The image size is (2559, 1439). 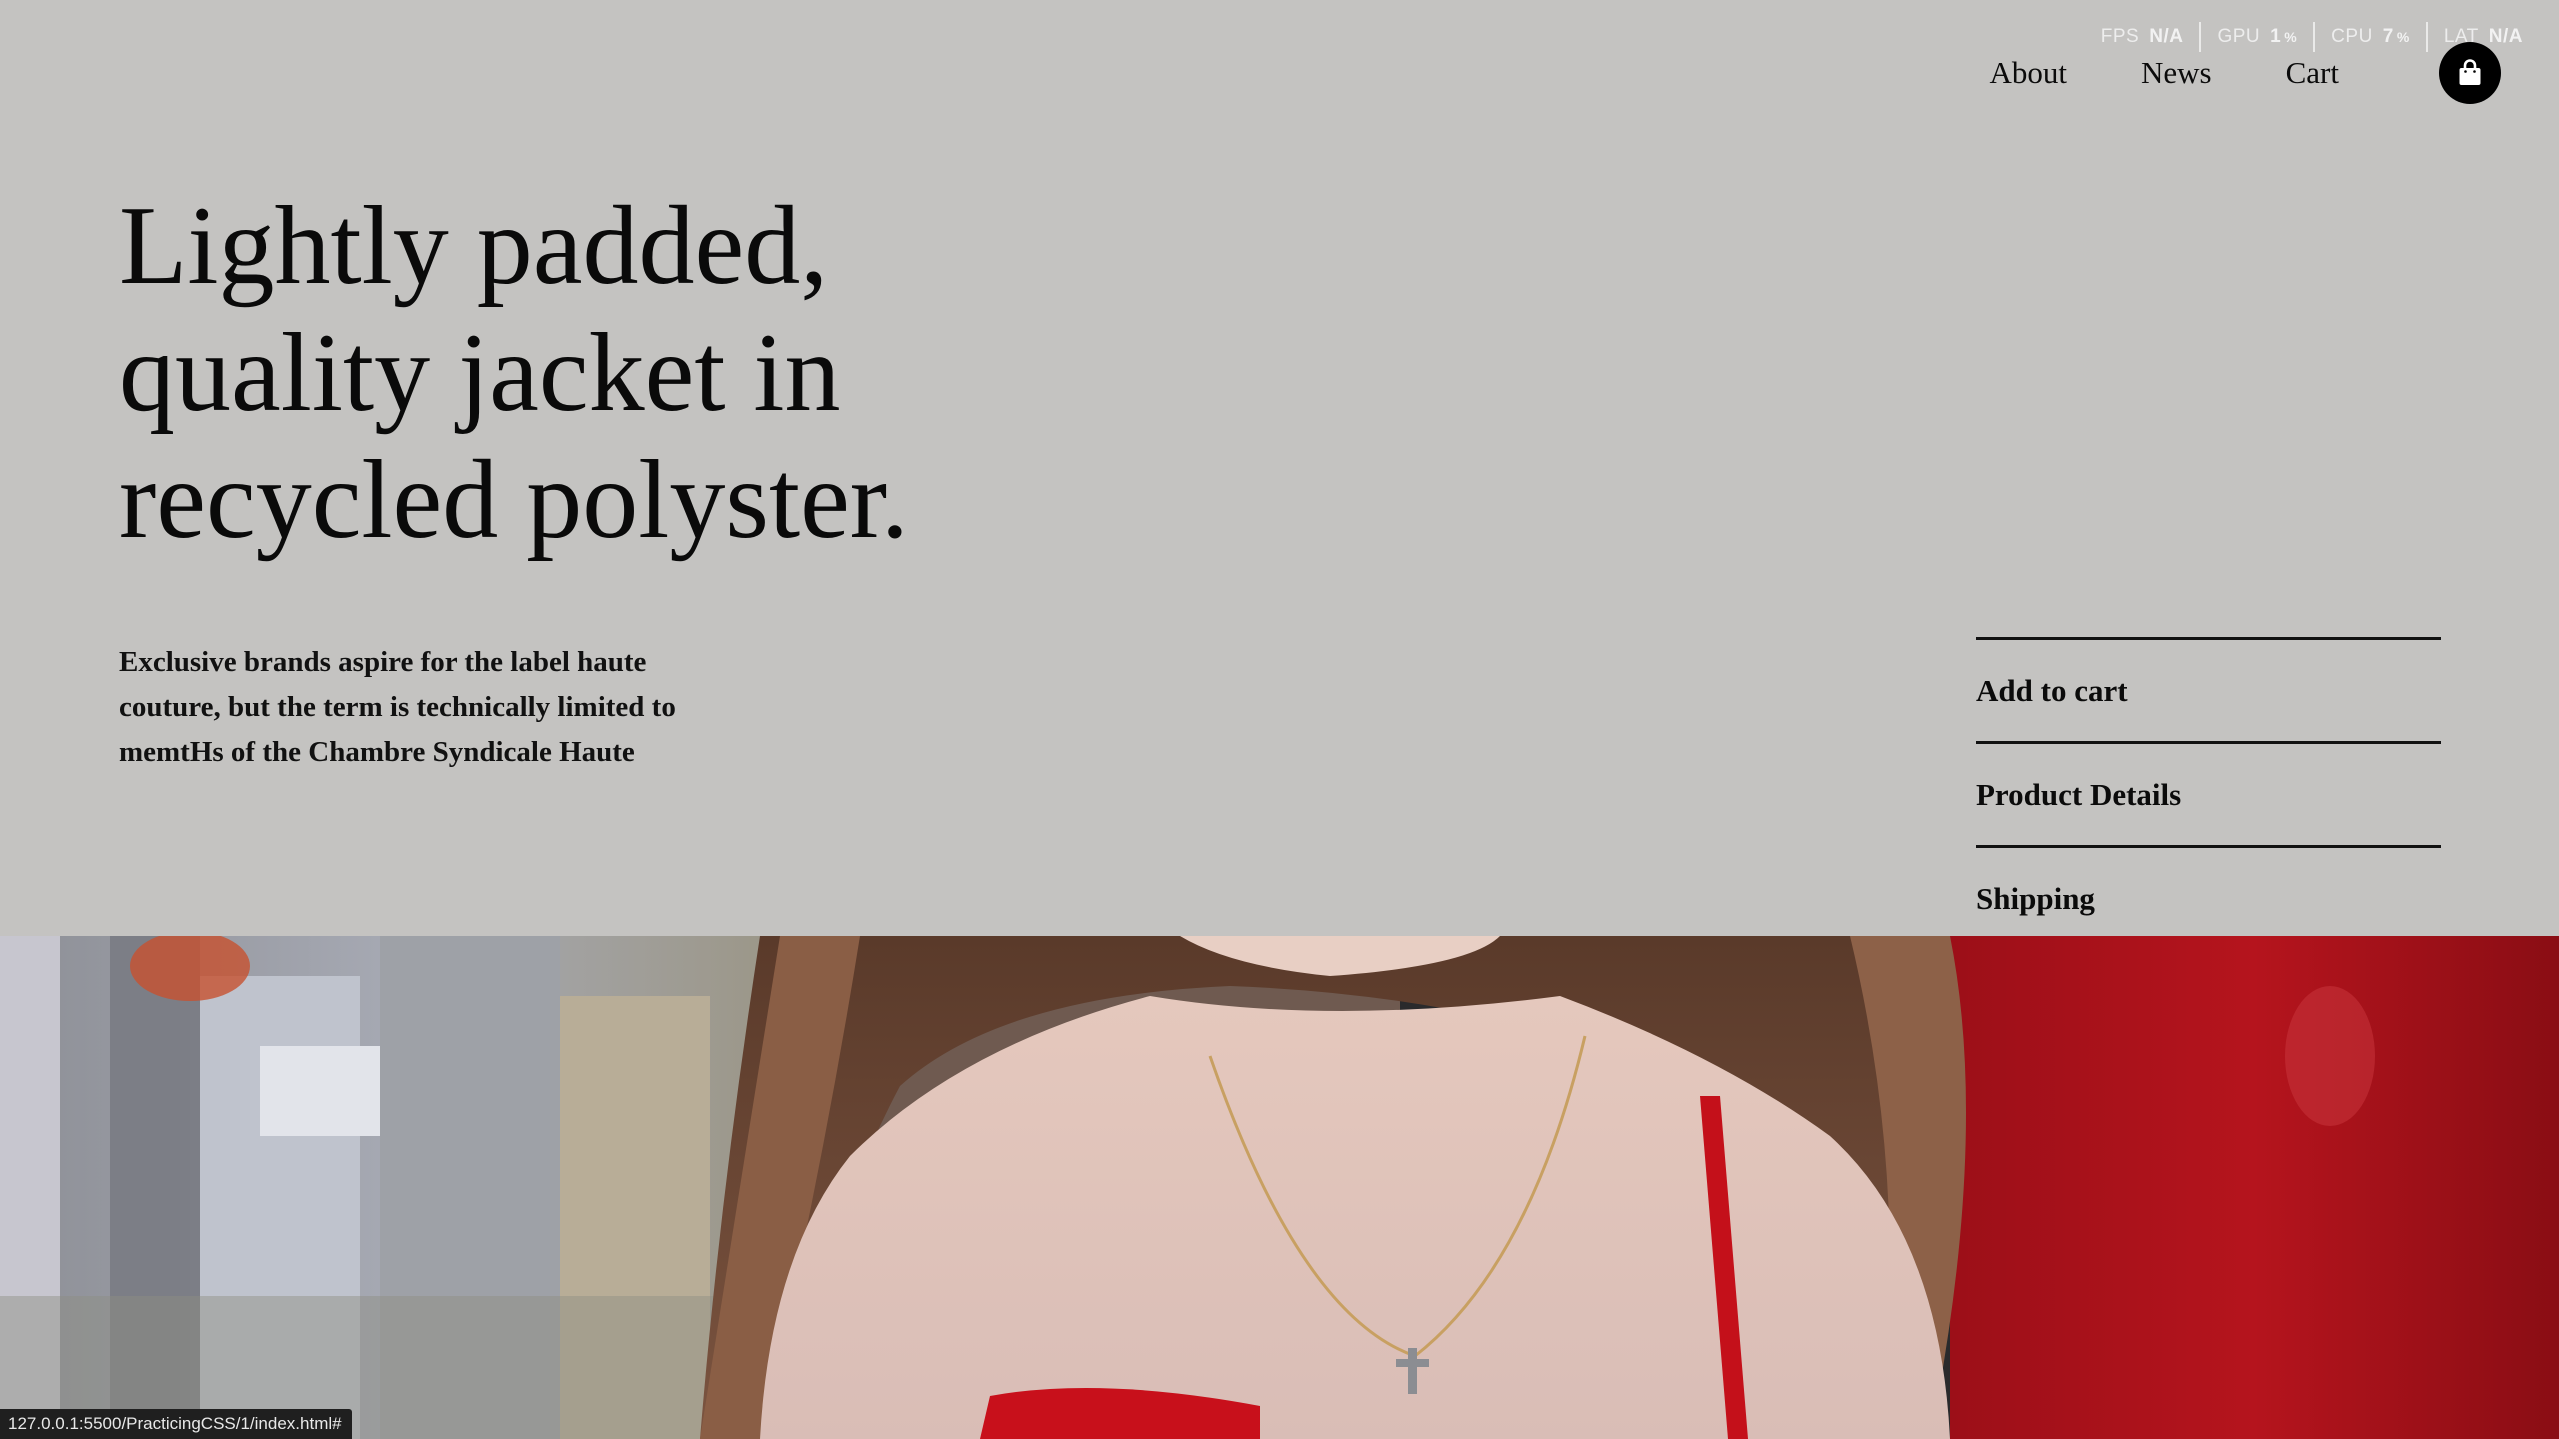 I want to click on nav-link-cart: Cart, so click(x=2312, y=73).